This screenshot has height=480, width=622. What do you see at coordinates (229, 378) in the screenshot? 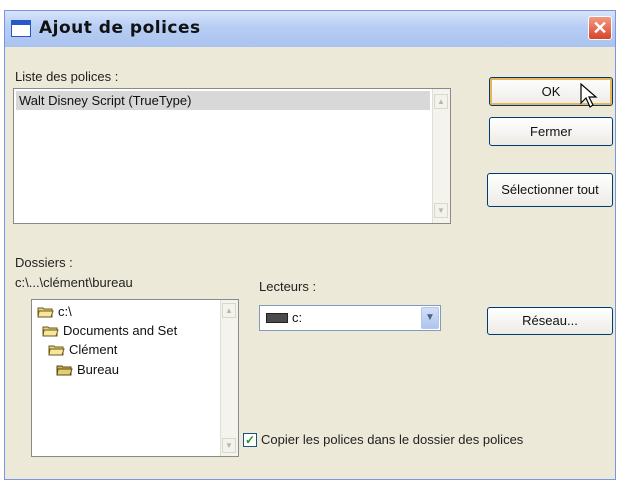
I see `folders-scrollbar: ▲ ▼` at bounding box center [229, 378].